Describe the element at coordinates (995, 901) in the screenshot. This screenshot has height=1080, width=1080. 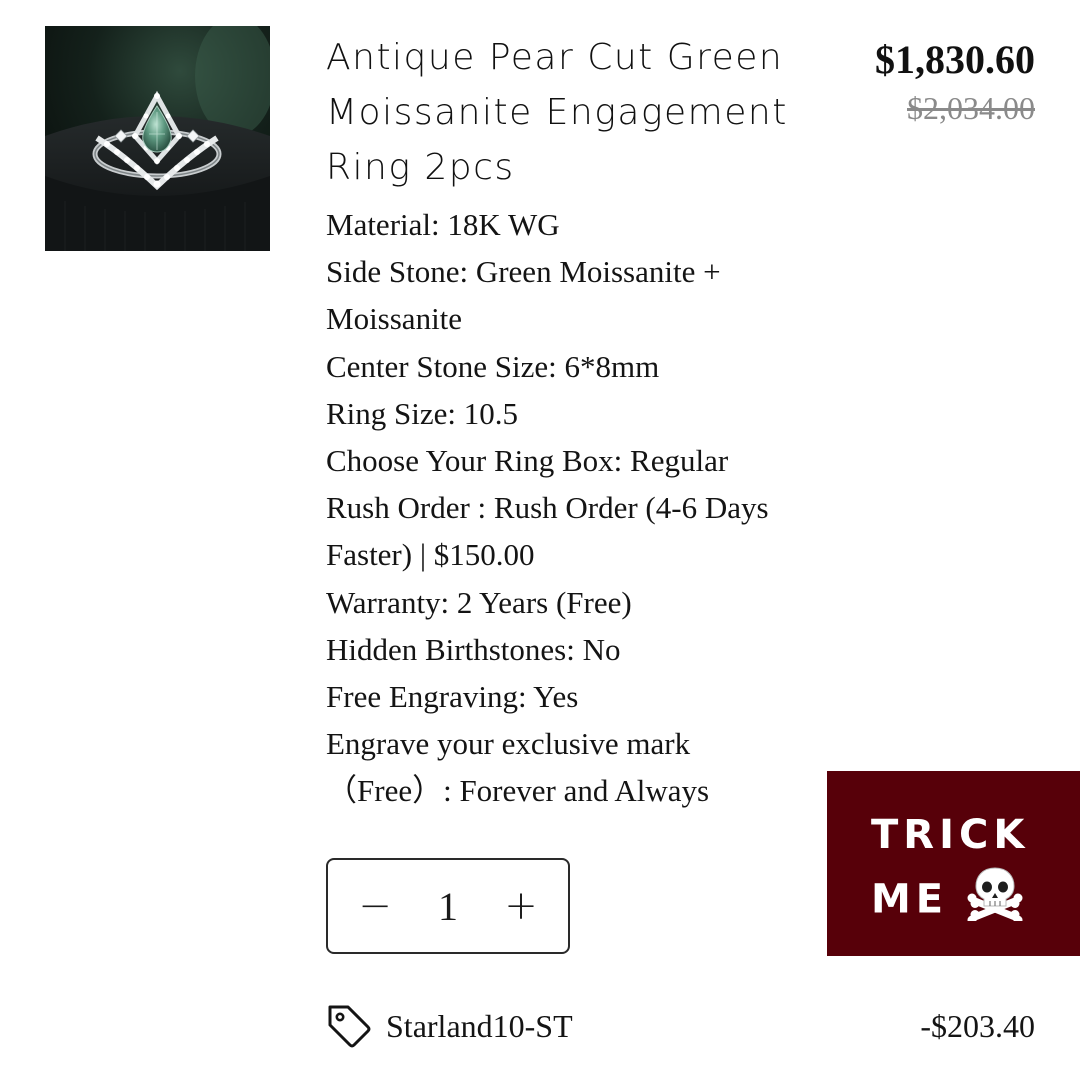
I see `skull-crossbones-icon` at that location.